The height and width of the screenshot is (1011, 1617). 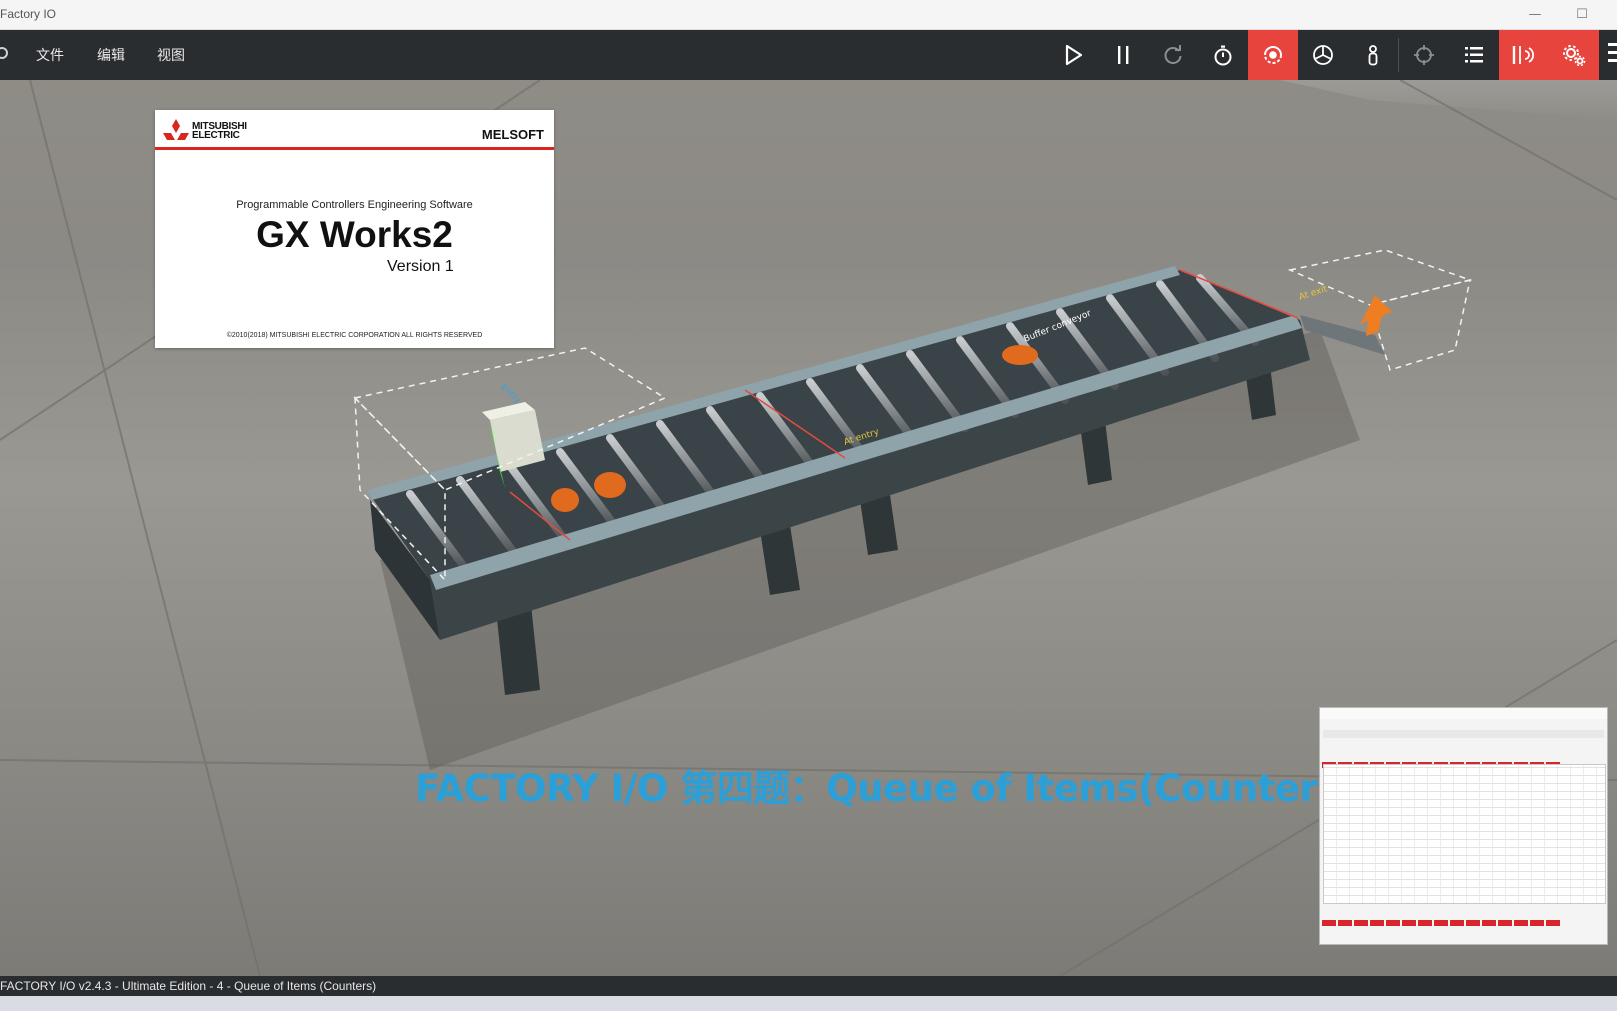 What do you see at coordinates (176, 129) in the screenshot?
I see `mitsubishi-logo-icon` at bounding box center [176, 129].